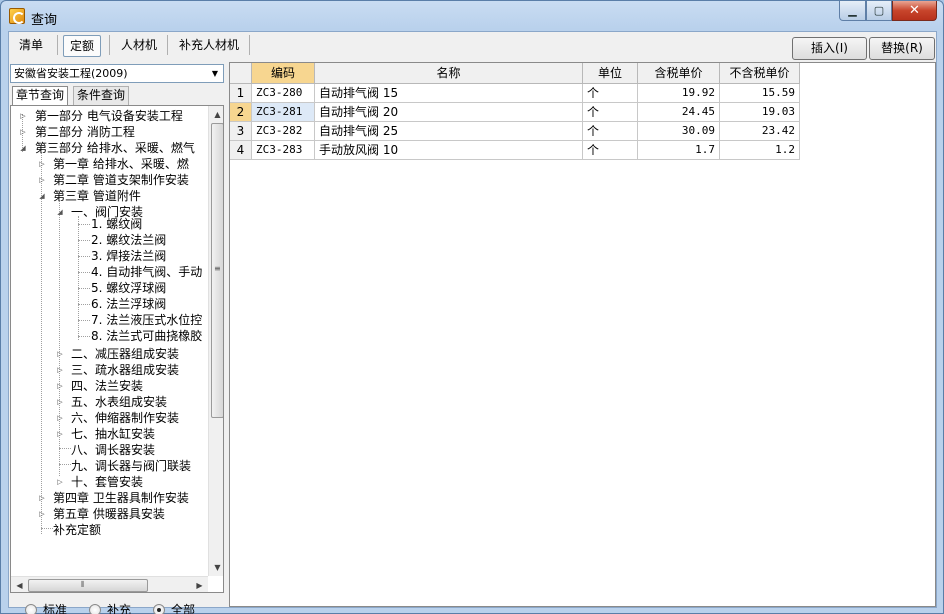 The image size is (944, 614). Describe the element at coordinates (139, 450) in the screenshot. I see `tree-item: 八、调长器安装` at that location.